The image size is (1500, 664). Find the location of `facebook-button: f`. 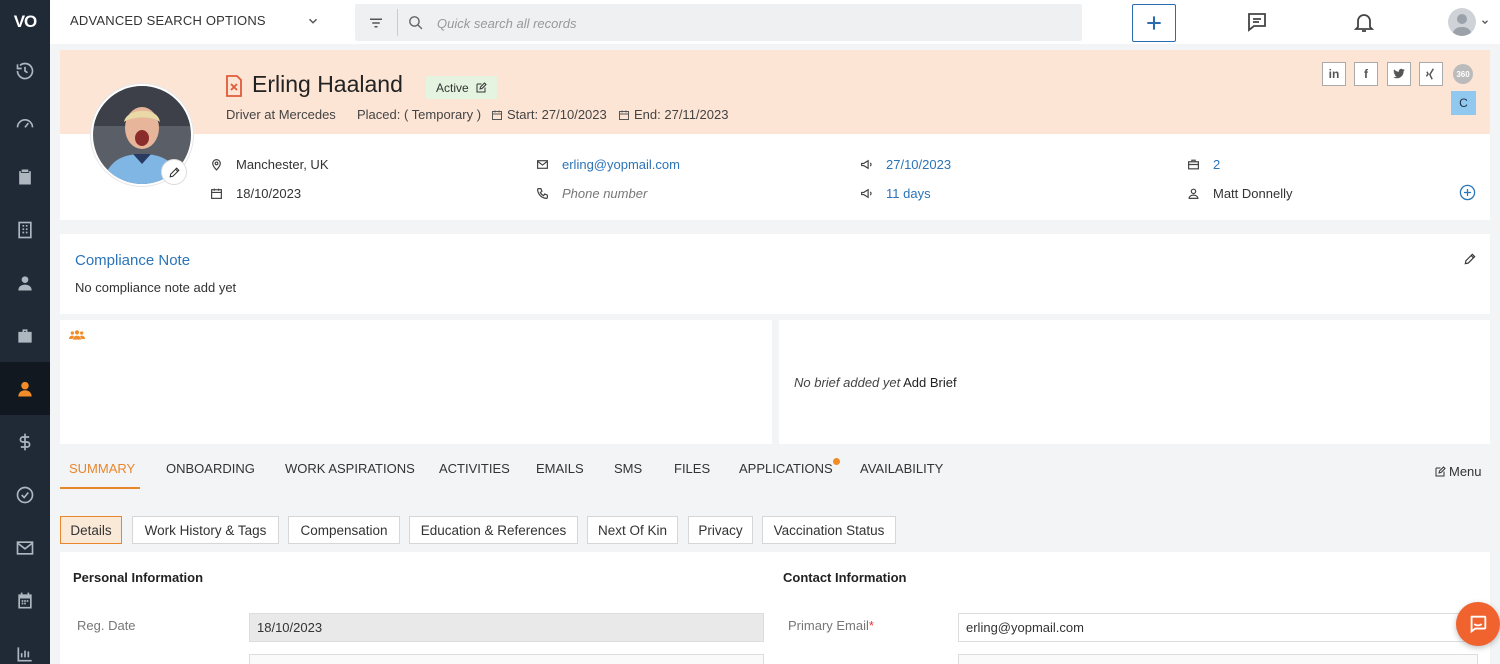

facebook-button: f is located at coordinates (1366, 74).